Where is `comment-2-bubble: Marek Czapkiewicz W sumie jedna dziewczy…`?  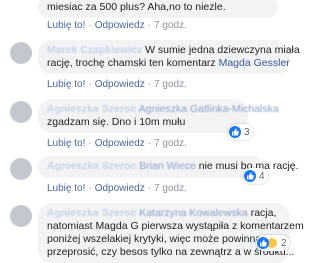
comment-2-bubble: Marek Czapkiewicz W sumie jedna dziewczy… is located at coordinates (169, 57).